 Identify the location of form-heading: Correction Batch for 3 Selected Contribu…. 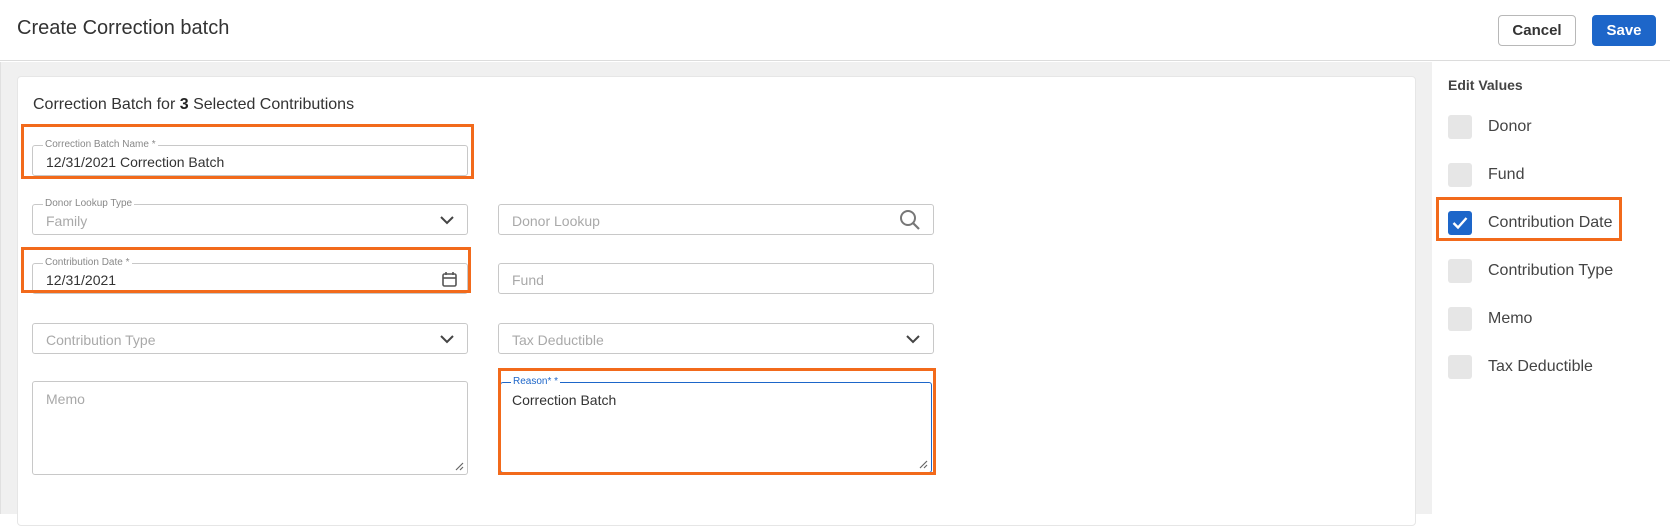
(193, 105).